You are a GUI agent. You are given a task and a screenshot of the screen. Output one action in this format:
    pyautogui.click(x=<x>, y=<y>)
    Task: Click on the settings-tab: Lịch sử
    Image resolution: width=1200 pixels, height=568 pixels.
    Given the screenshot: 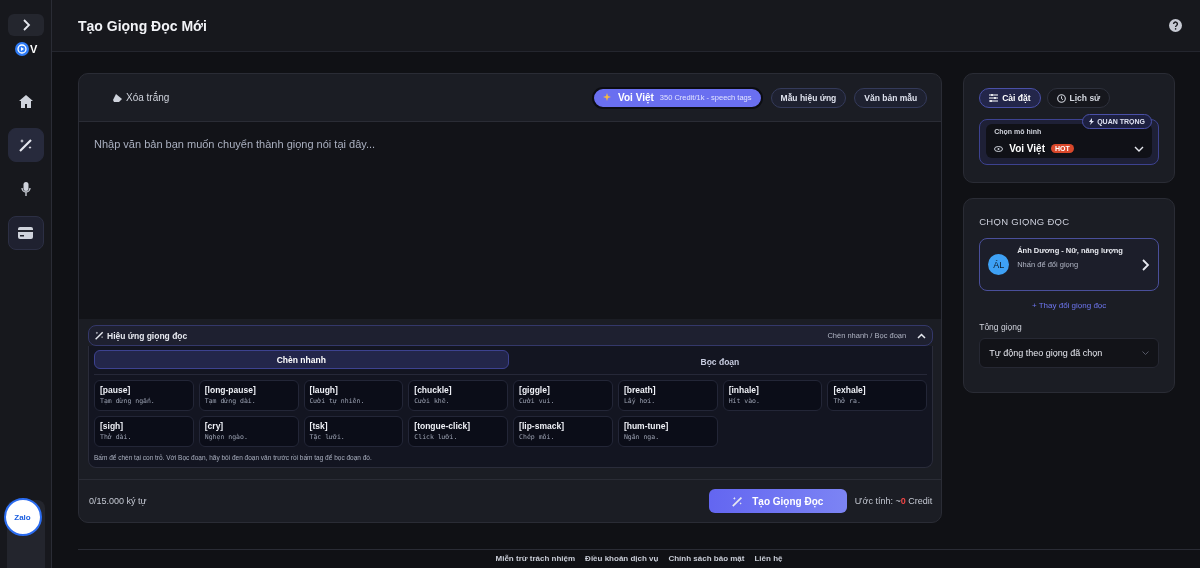 What is the action you would take?
    pyautogui.click(x=1078, y=98)
    